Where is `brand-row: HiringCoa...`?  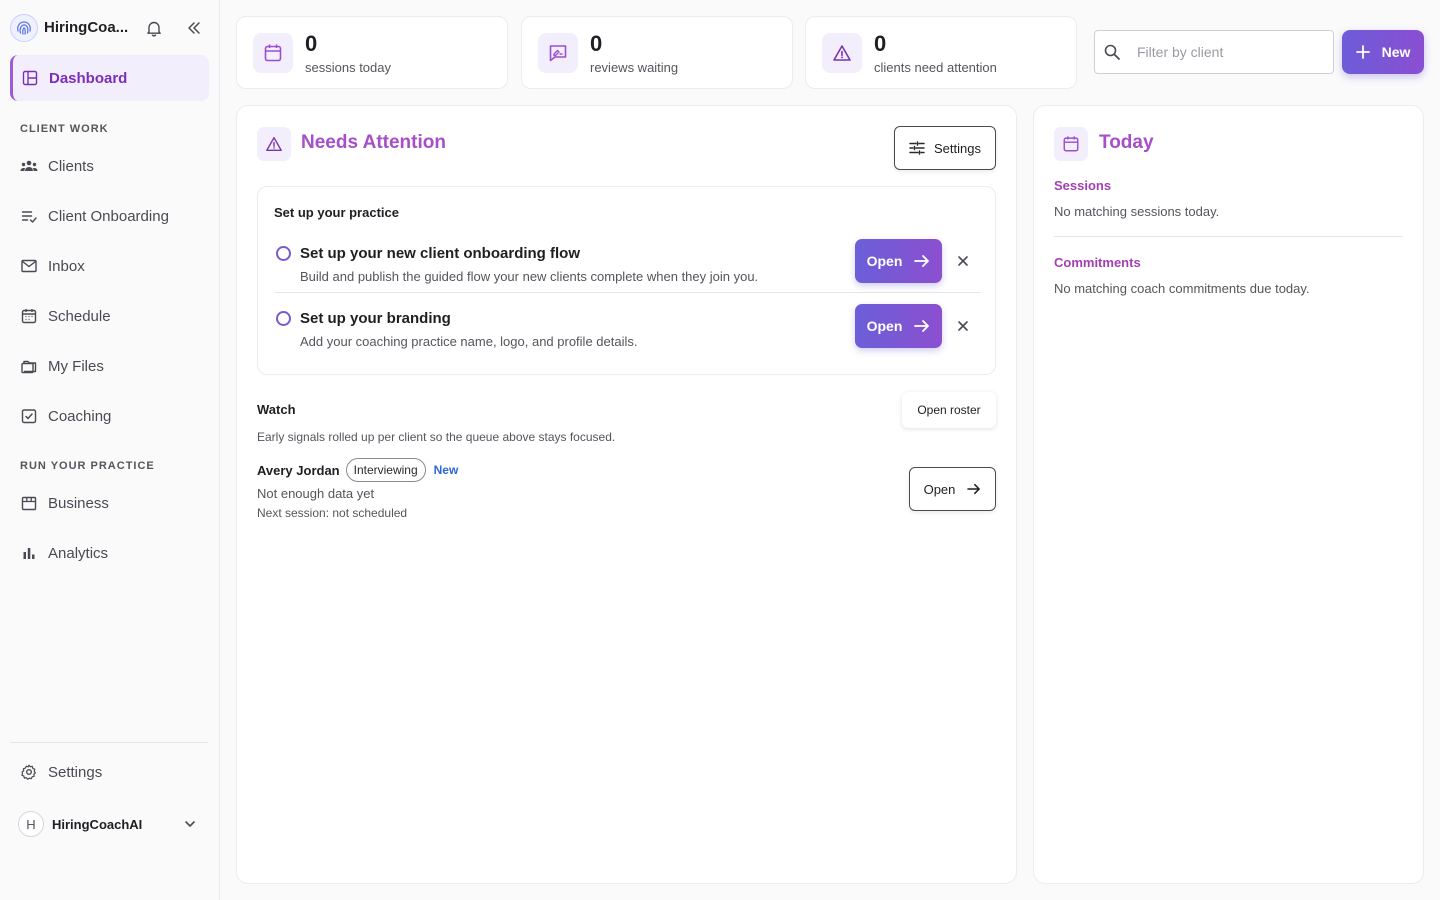 brand-row: HiringCoa... is located at coordinates (110, 28).